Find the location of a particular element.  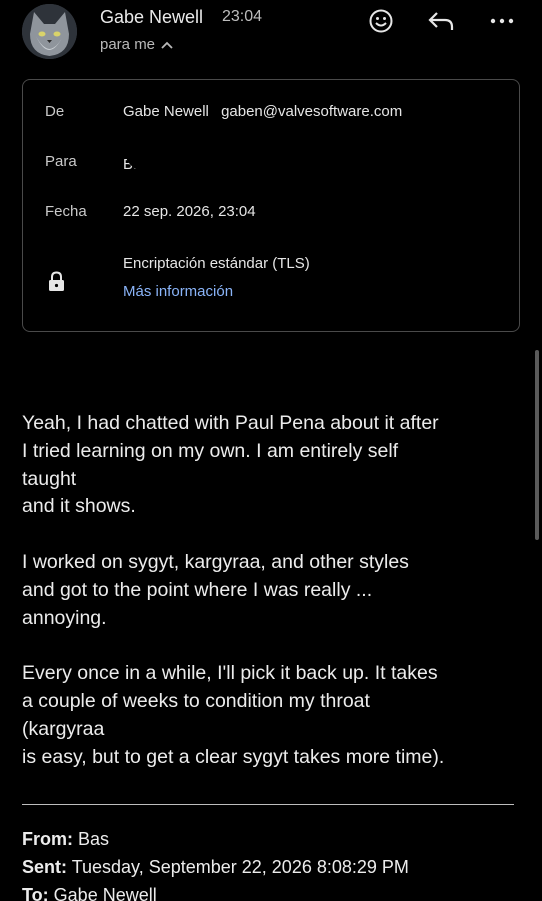

sender-name: Gabe Newell is located at coordinates (152, 17).